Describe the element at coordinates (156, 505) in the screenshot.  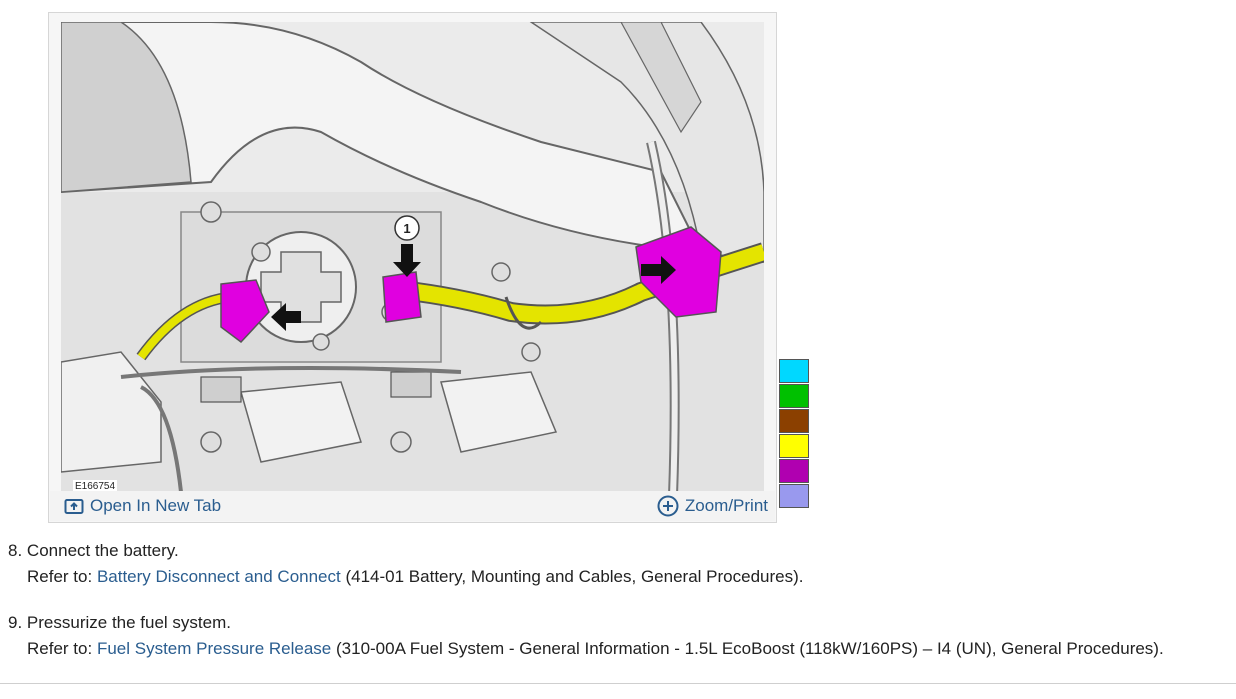
I see `open-in-new-tab-label: Open In New Tab` at that location.